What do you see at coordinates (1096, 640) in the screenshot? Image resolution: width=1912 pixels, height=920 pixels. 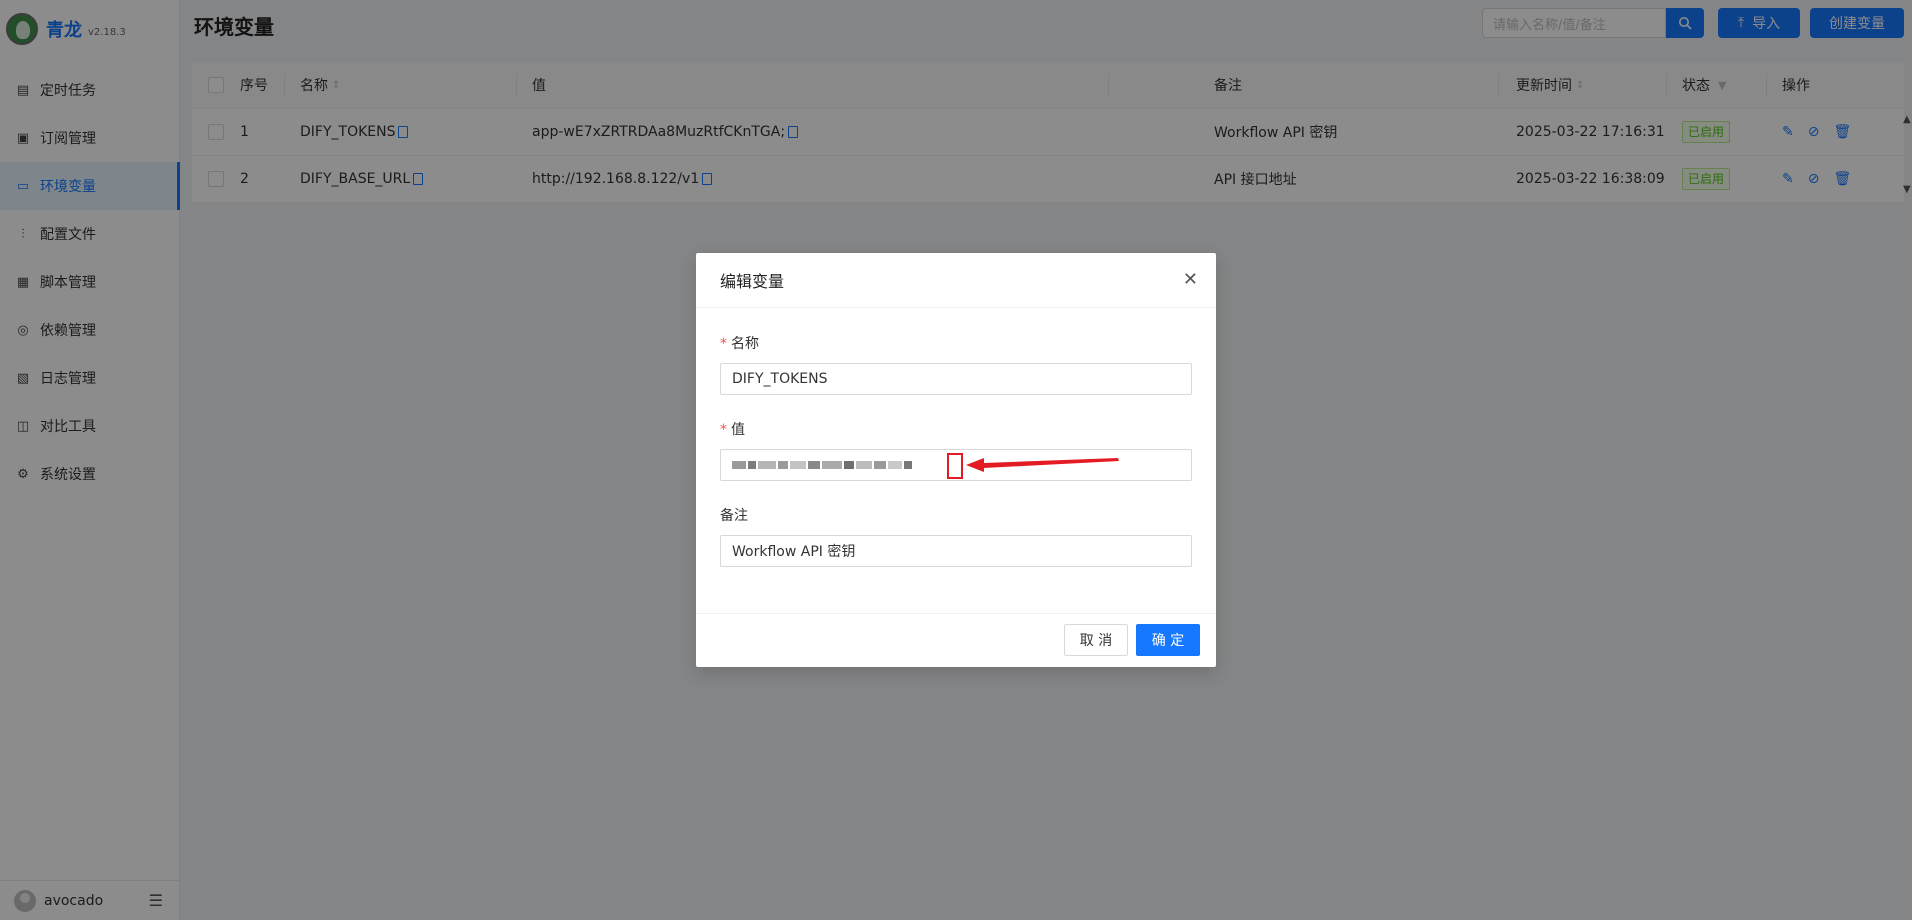 I see `cancel-button: 取 消` at bounding box center [1096, 640].